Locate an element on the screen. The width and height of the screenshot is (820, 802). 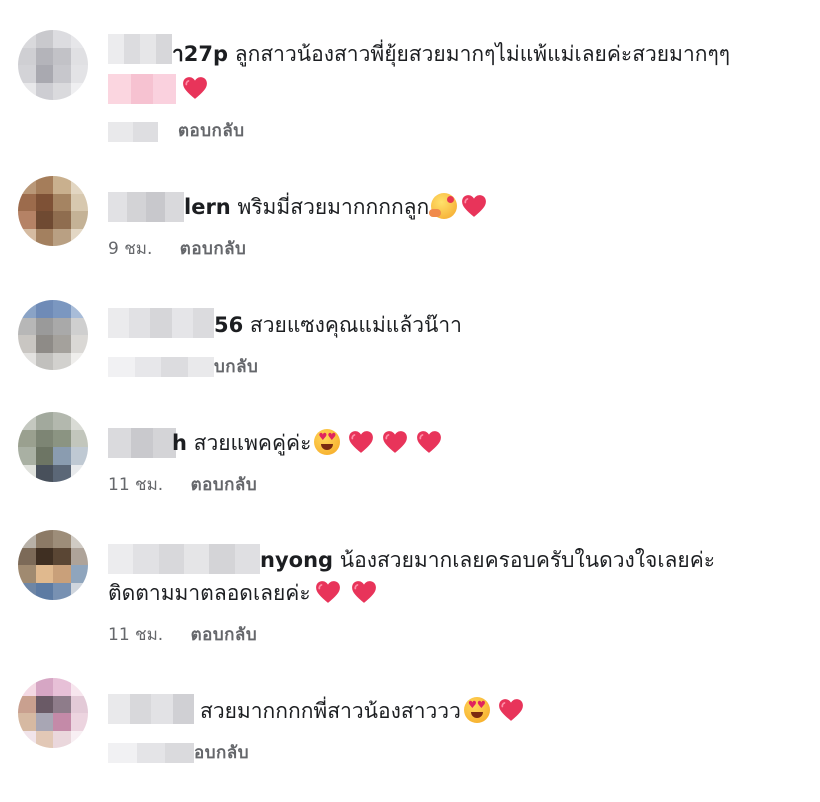
reply-button: อบกลับ is located at coordinates (221, 753).